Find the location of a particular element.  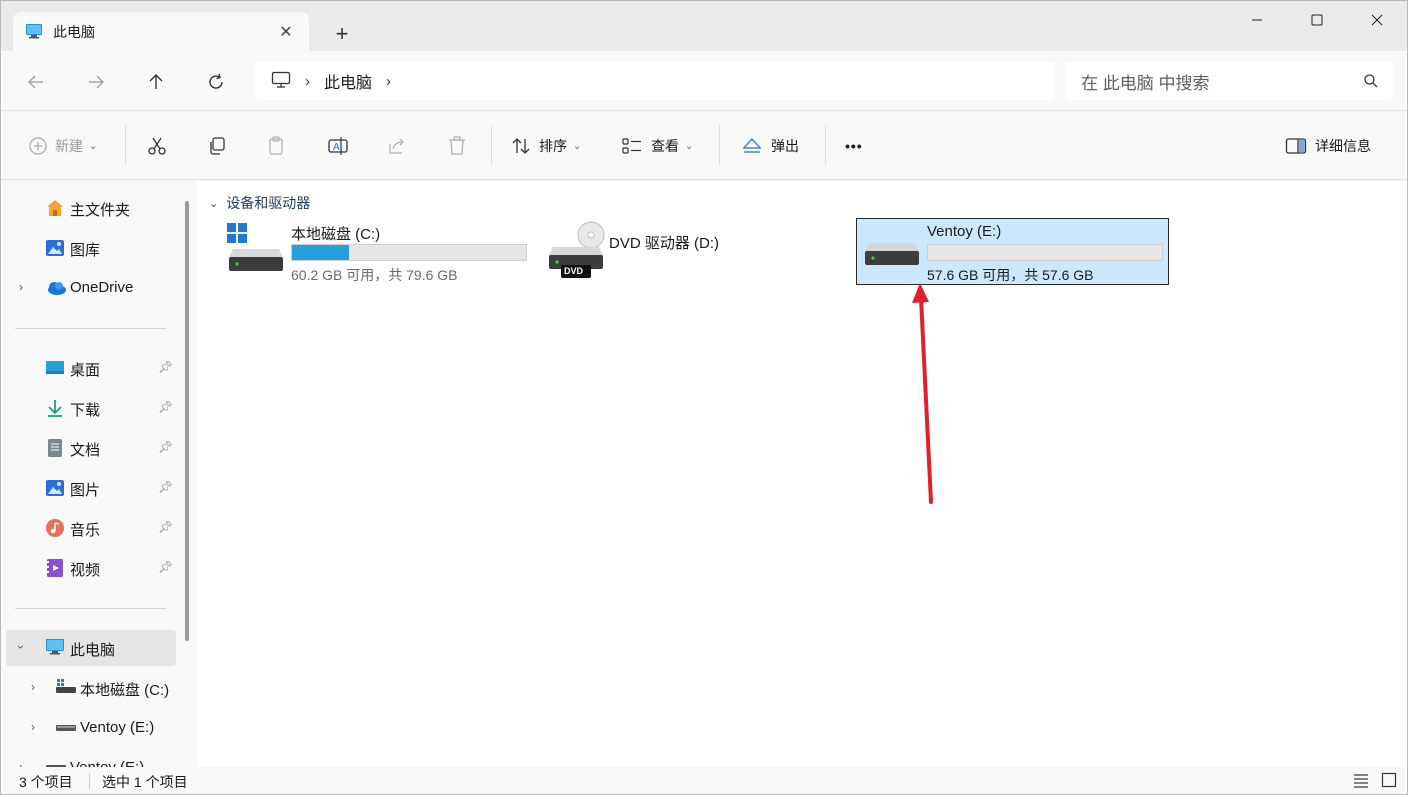

refresh-icon is located at coordinates (216, 81).